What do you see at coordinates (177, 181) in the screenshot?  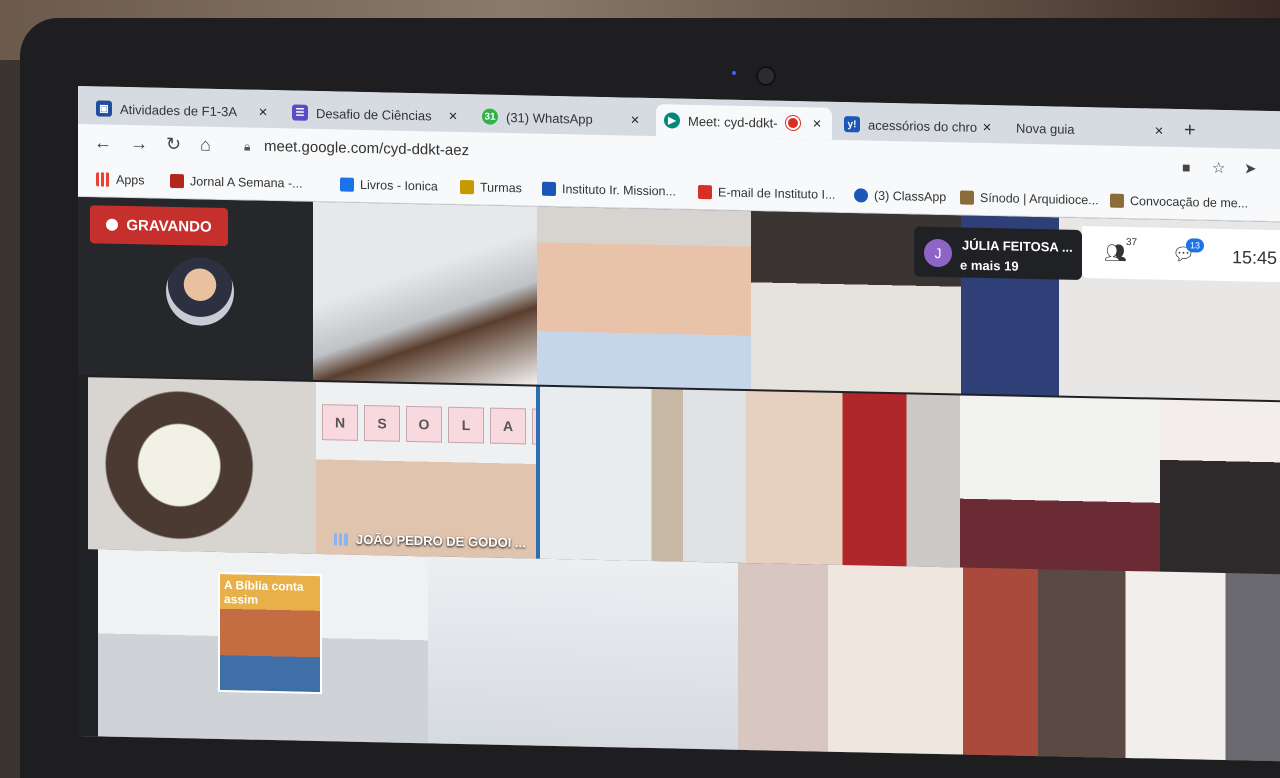 I see `jornal-icon` at bounding box center [177, 181].